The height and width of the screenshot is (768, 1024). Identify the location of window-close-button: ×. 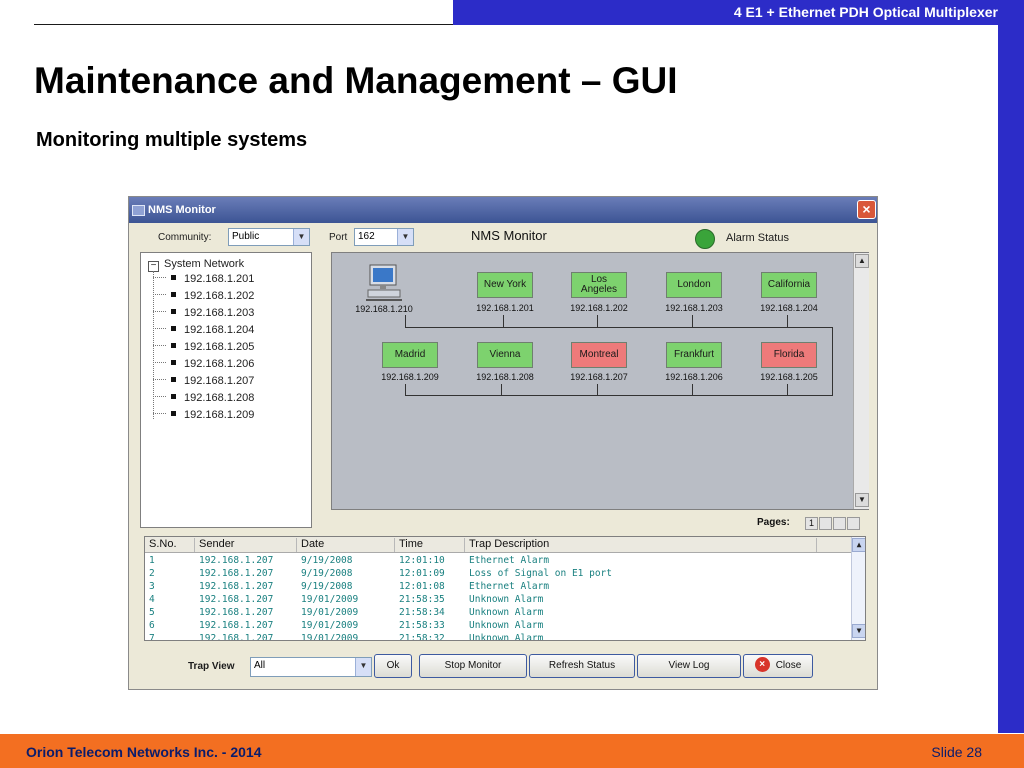
(866, 209).